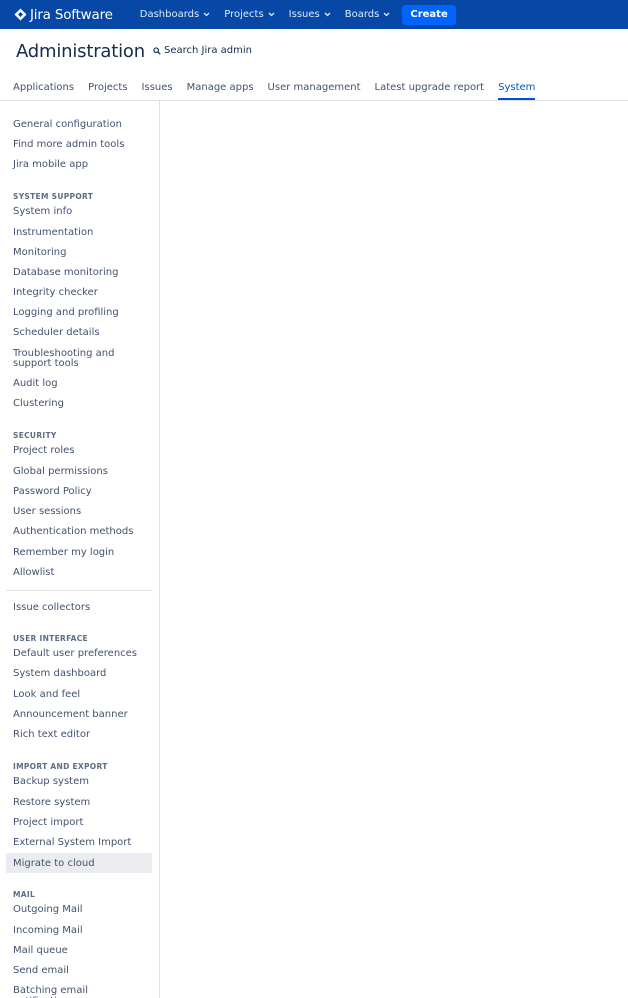  Describe the element at coordinates (79, 590) in the screenshot. I see `sidebar-divider` at that location.